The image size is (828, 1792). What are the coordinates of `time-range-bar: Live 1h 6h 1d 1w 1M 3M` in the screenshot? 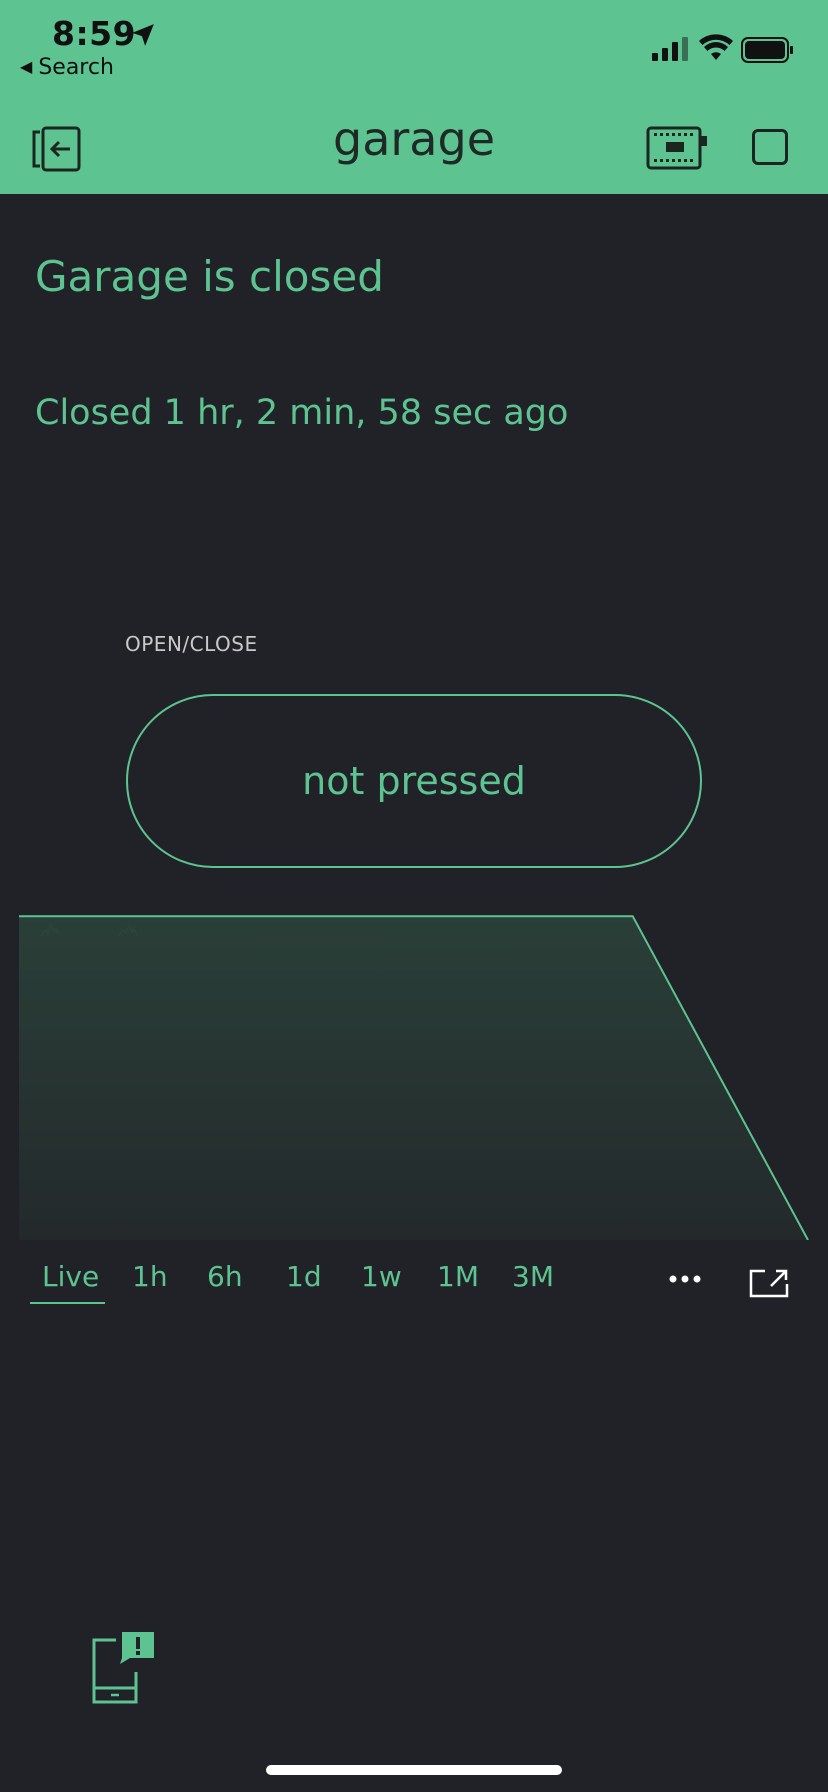 It's located at (414, 1280).